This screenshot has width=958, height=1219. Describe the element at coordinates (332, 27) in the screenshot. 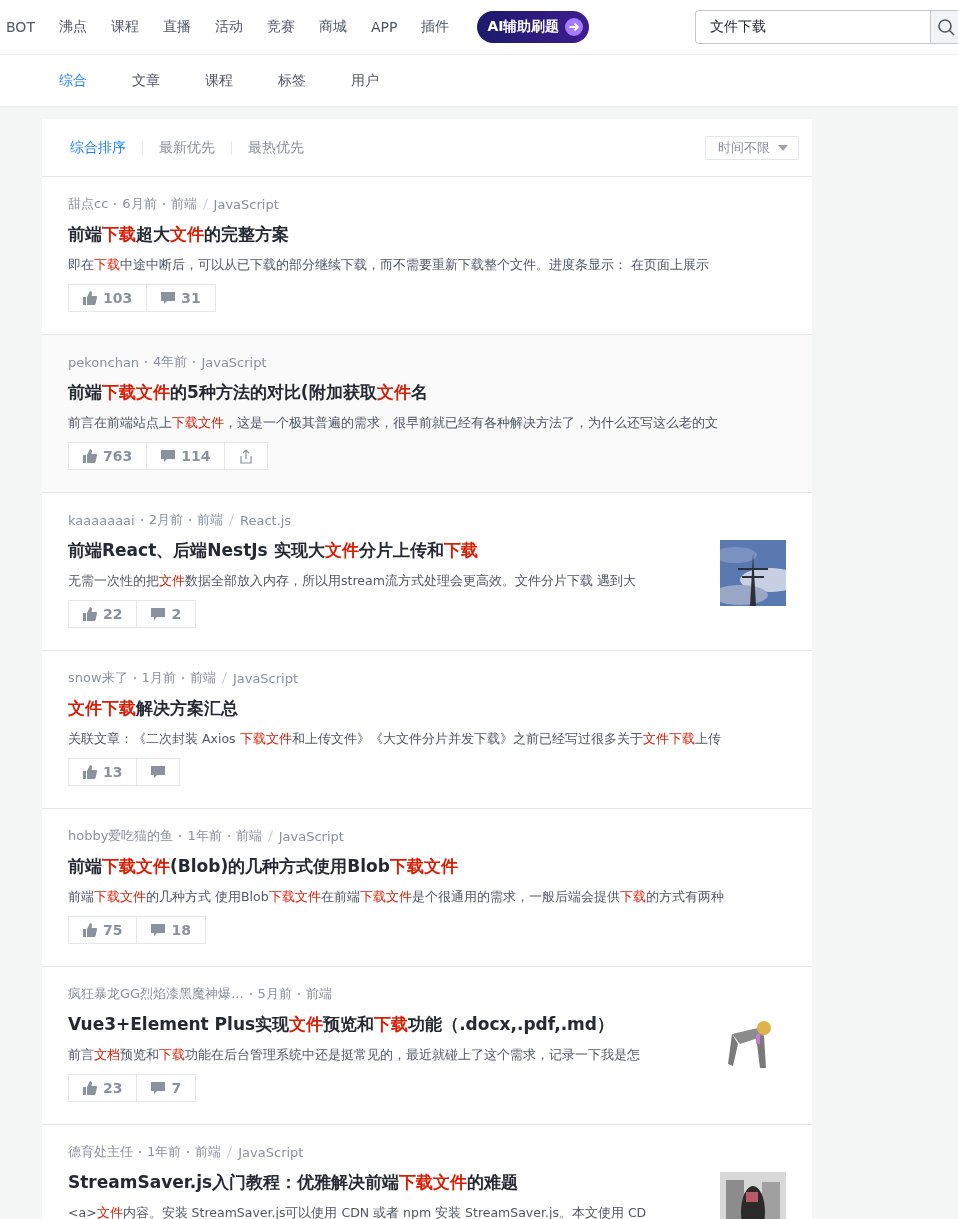

I see `nav-link: 商城` at that location.